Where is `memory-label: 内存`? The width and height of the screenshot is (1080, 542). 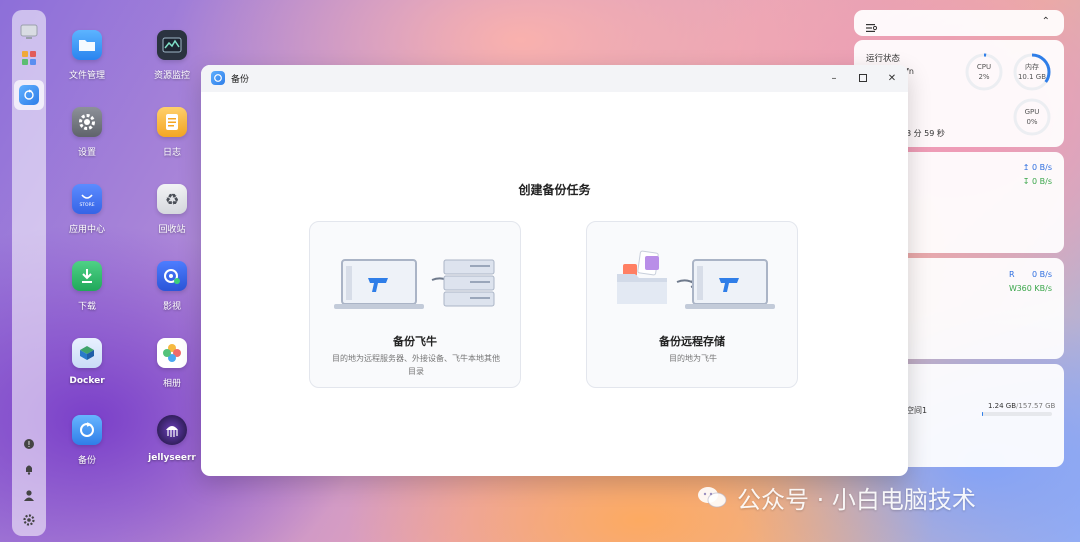 memory-label: 内存 is located at coordinates (1032, 67).